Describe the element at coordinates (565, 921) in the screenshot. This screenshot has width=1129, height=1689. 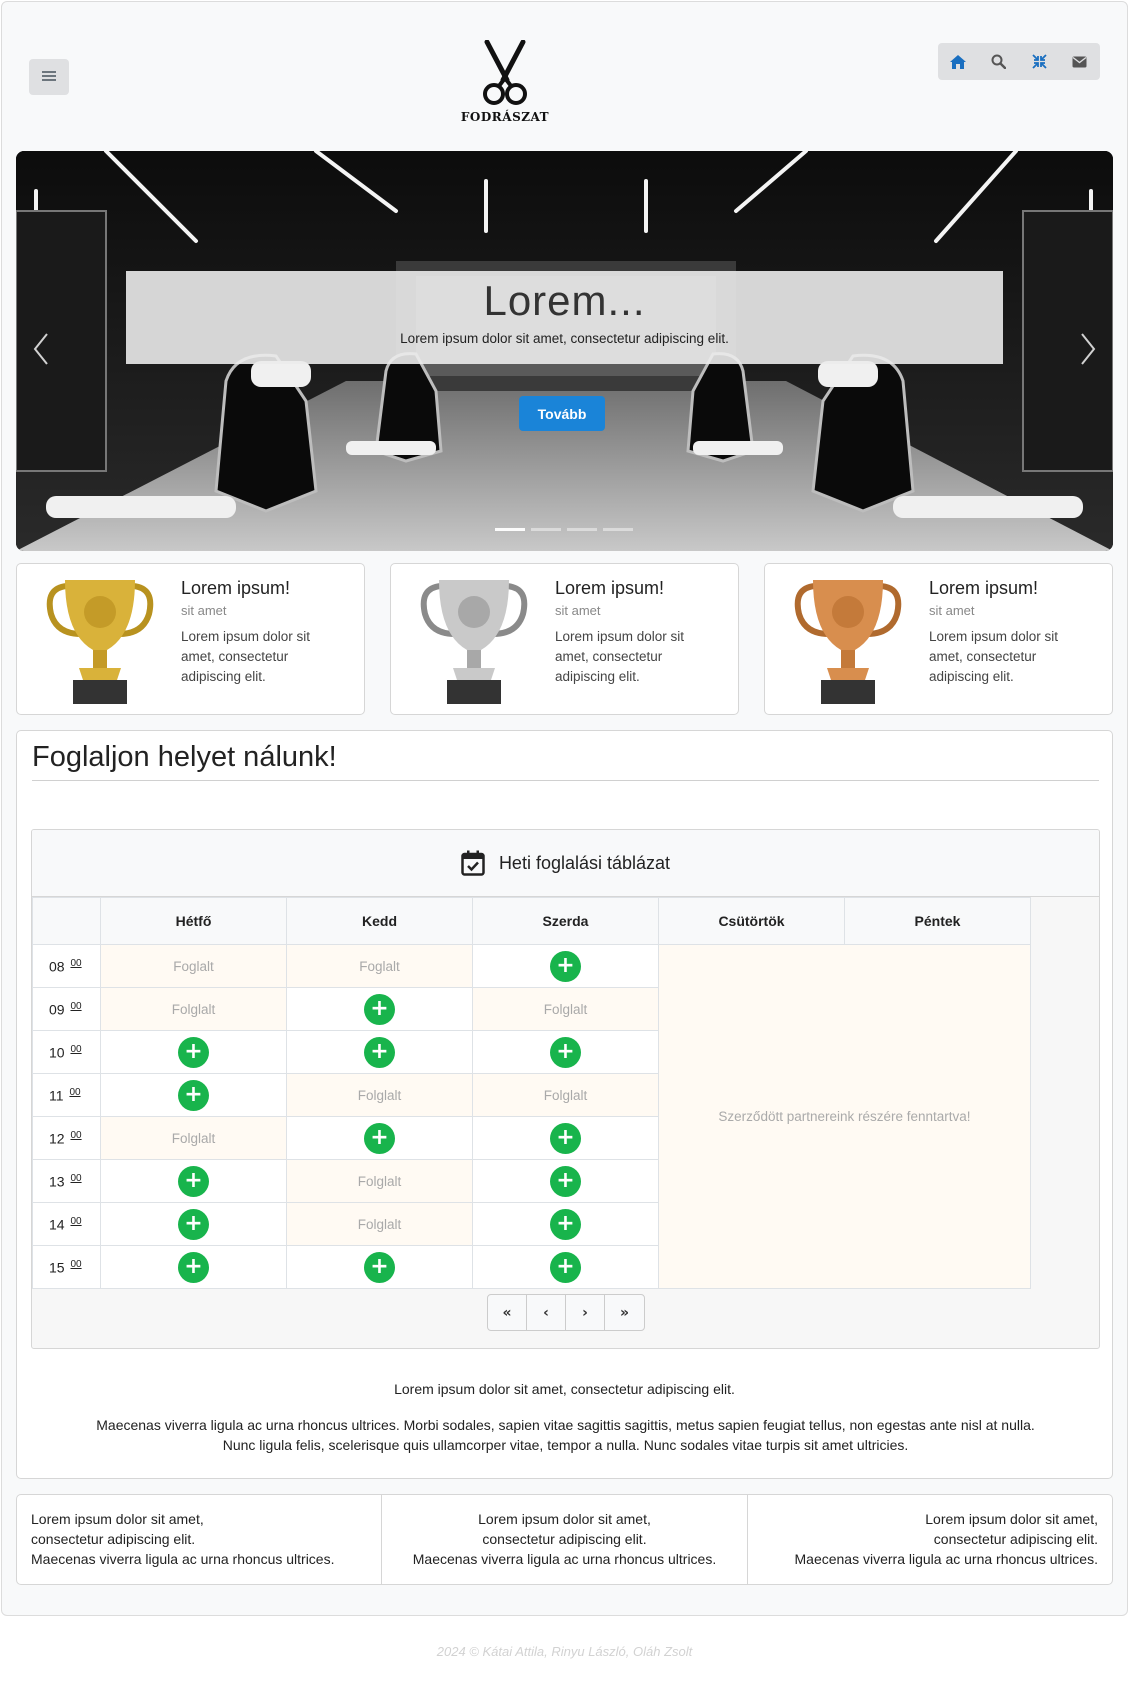
I see `day-header: Szerda` at that location.